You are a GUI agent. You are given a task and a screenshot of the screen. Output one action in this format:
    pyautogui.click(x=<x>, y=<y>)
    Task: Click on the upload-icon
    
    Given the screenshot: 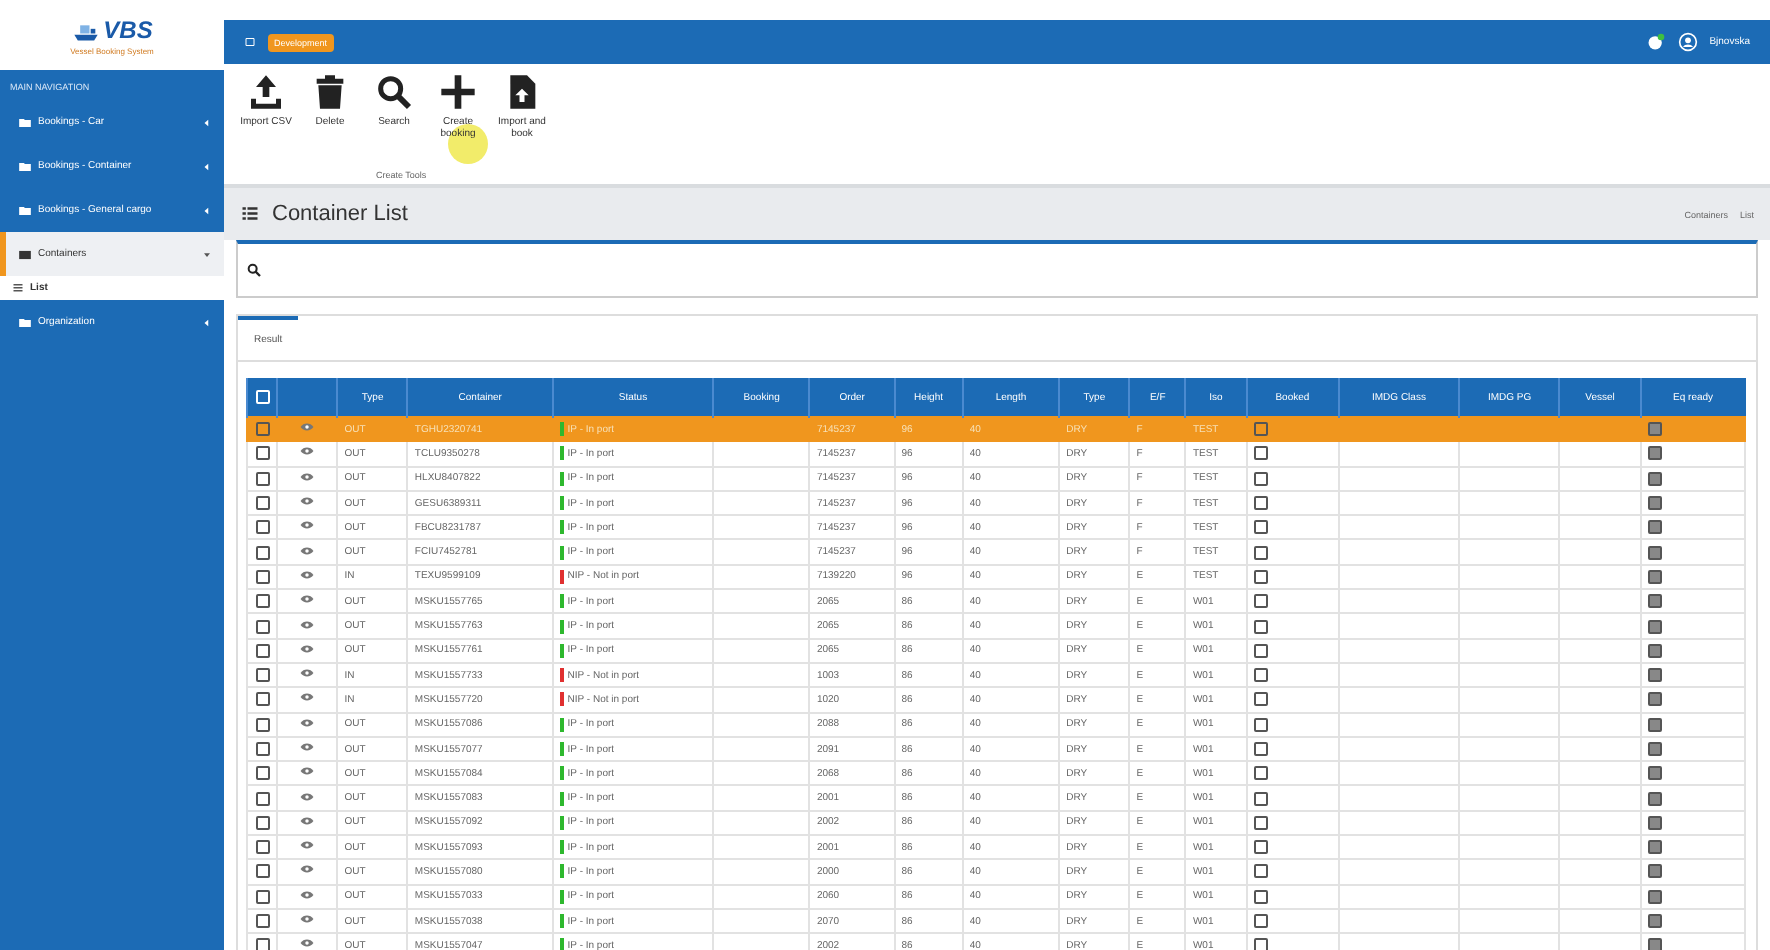 What is the action you would take?
    pyautogui.click(x=266, y=92)
    